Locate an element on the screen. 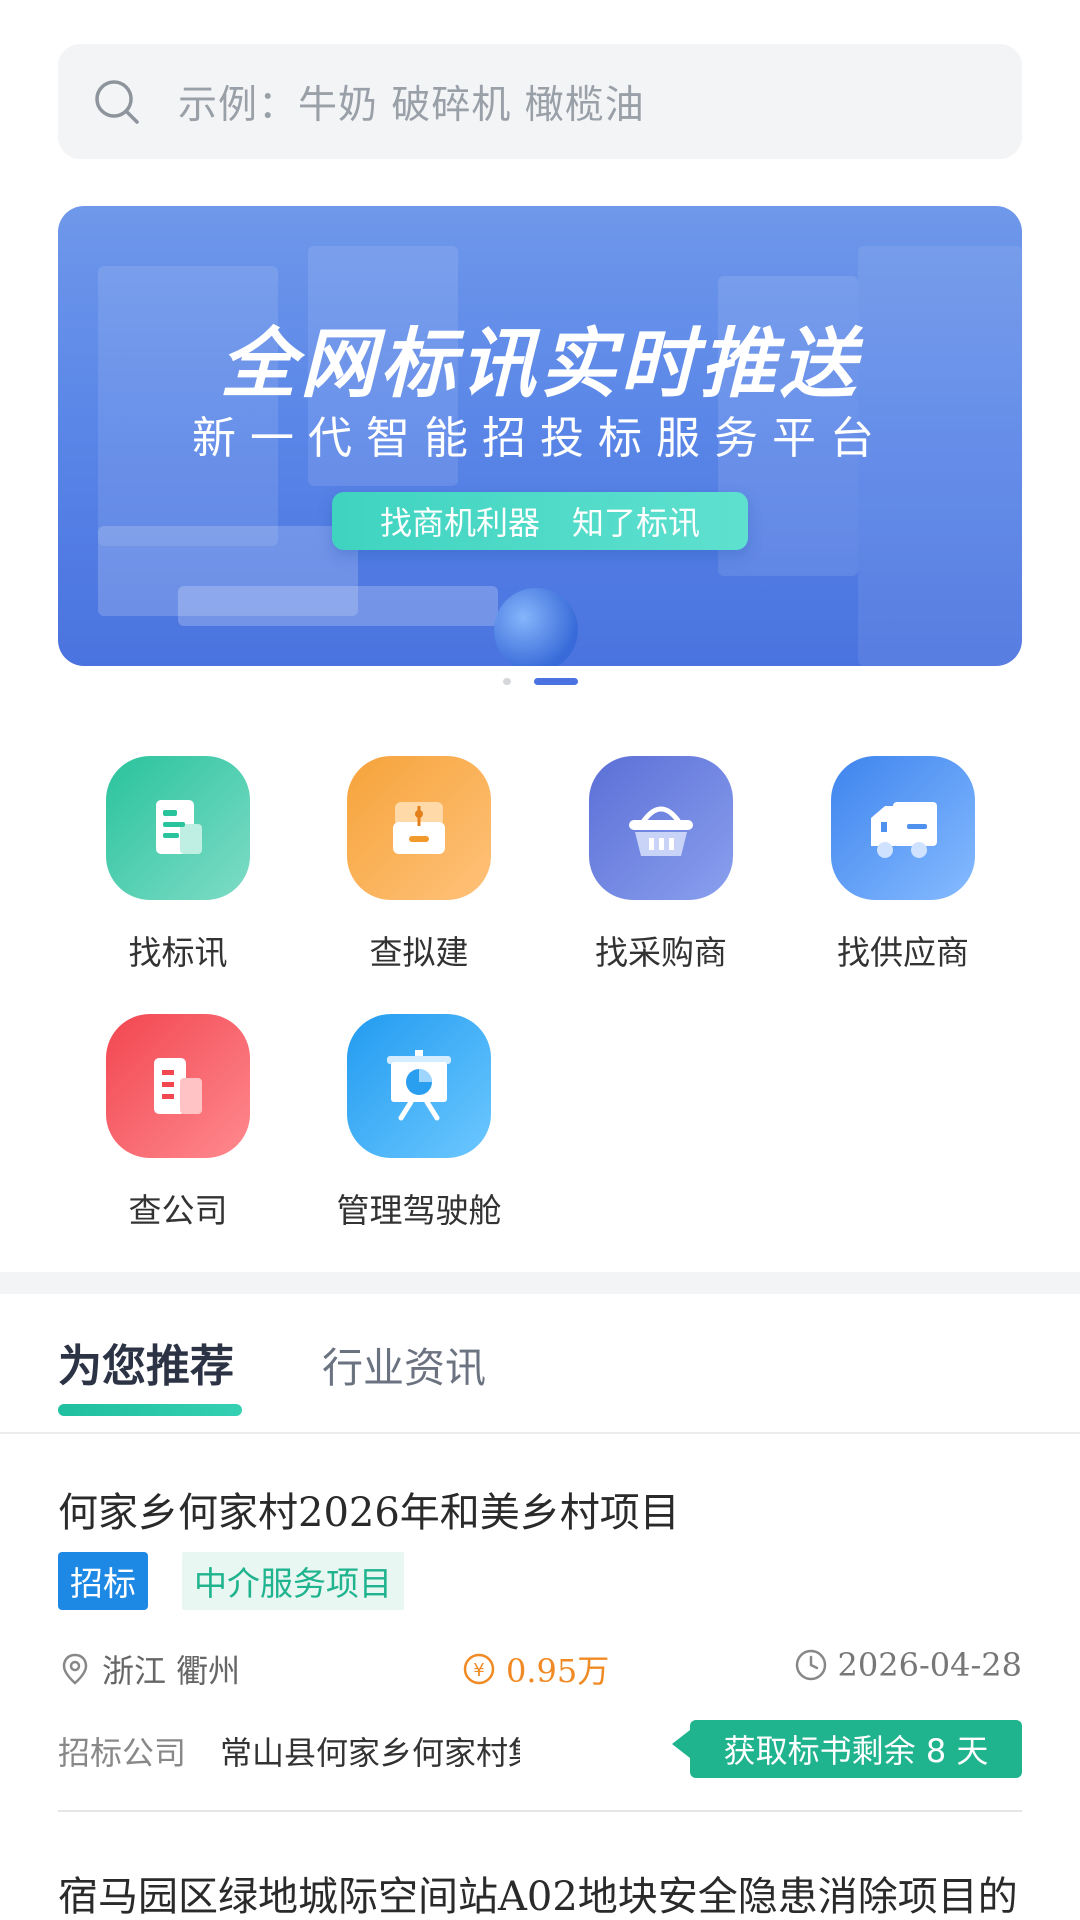  yen-icon: ¥ is located at coordinates (479, 1669).